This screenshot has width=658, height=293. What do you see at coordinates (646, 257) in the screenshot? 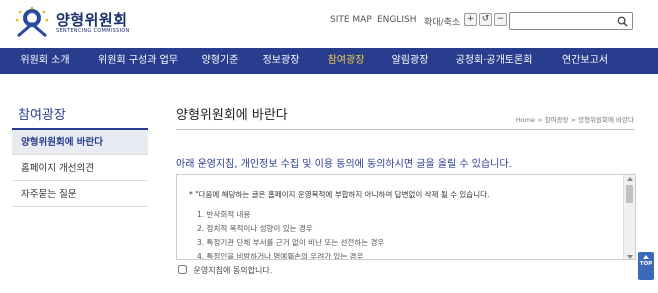
I see `arrow-up-icon` at bounding box center [646, 257].